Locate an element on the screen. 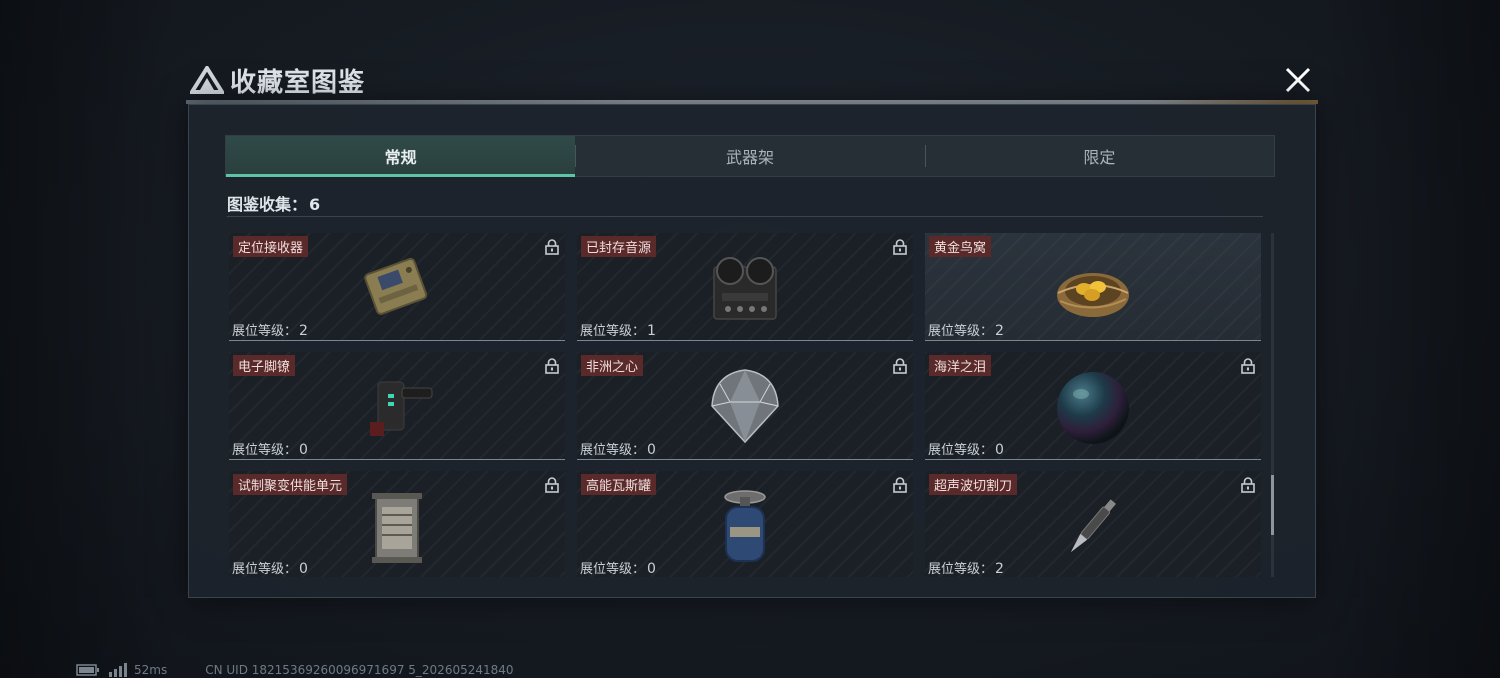  battery-icon is located at coordinates (87, 670).